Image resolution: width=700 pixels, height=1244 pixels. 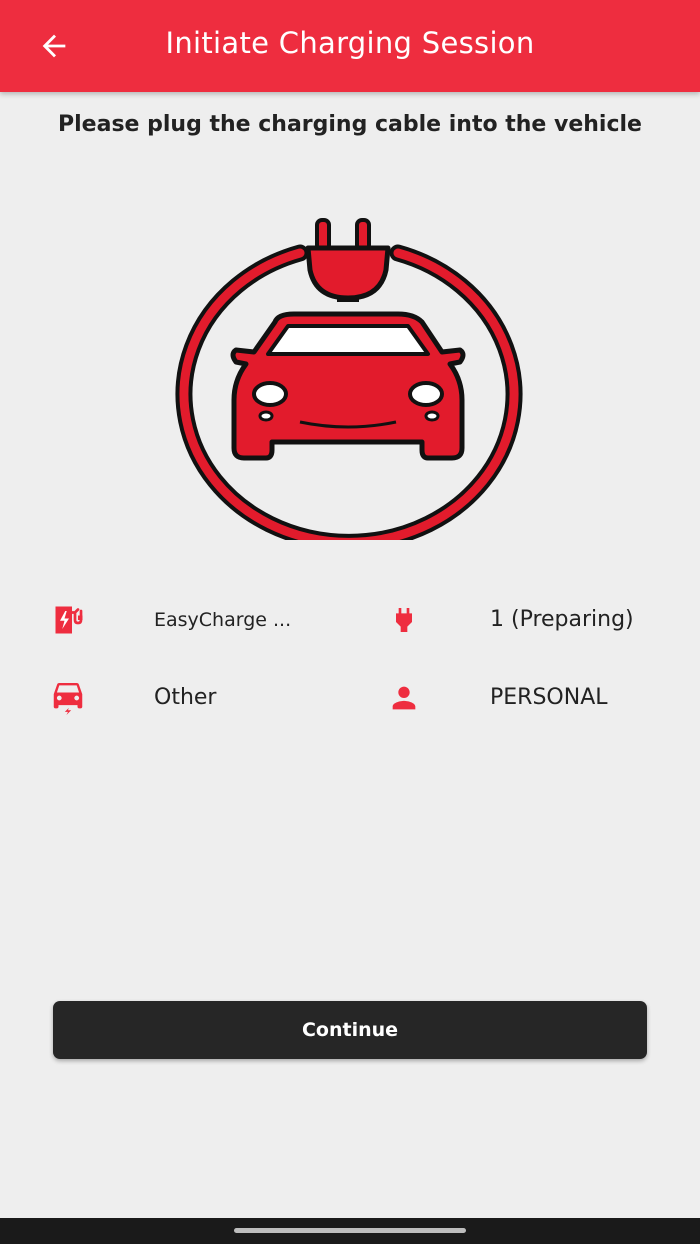 I want to click on info-row-station-connector: EasyCharge ... 1 (Preparing), so click(x=350, y=620).